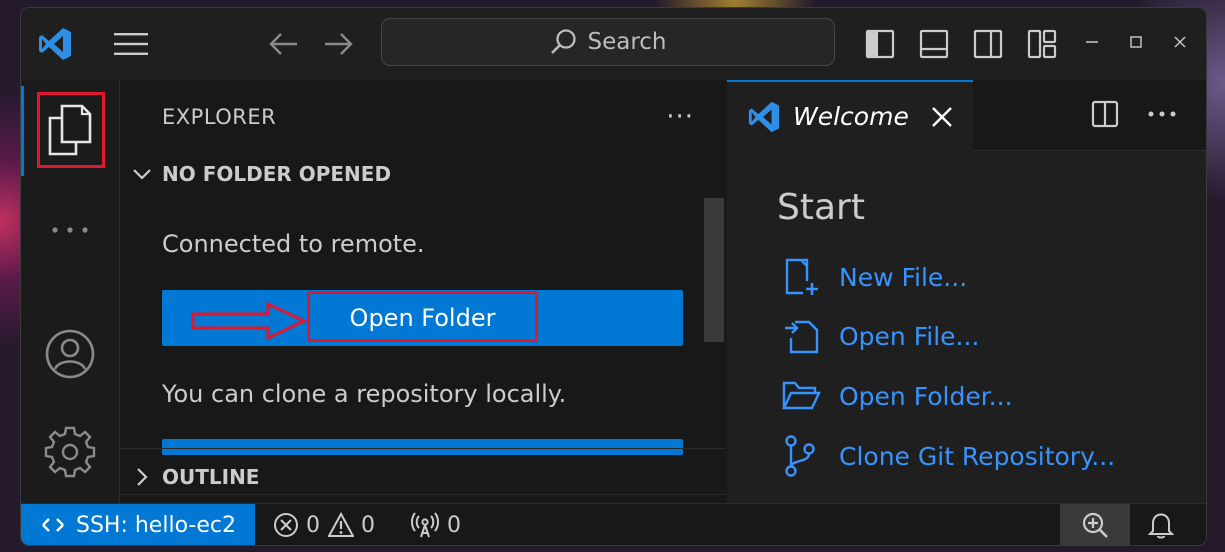 This screenshot has width=1225, height=552. I want to click on minimize-icon, so click(1092, 42).